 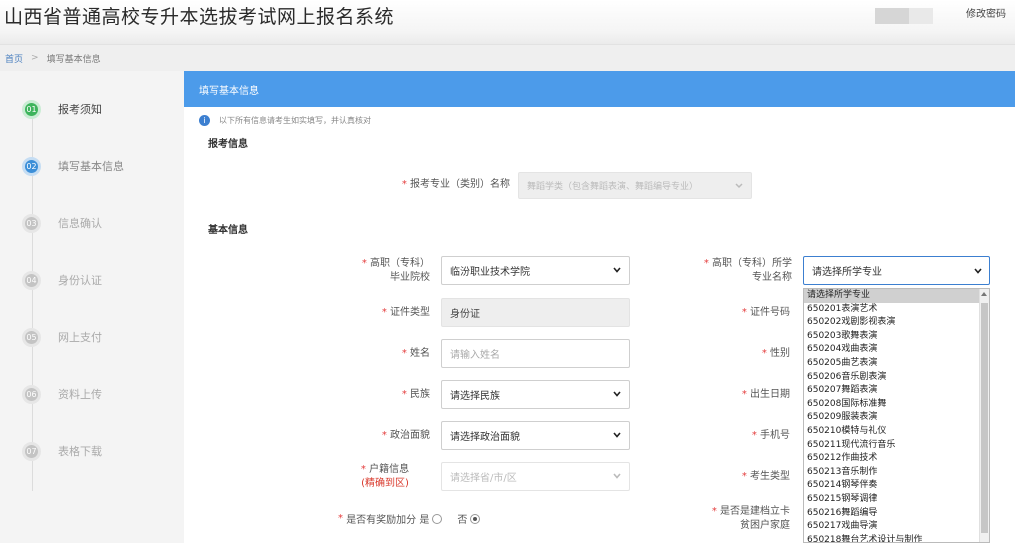 What do you see at coordinates (204, 120) in the screenshot?
I see `info-icon: i` at bounding box center [204, 120].